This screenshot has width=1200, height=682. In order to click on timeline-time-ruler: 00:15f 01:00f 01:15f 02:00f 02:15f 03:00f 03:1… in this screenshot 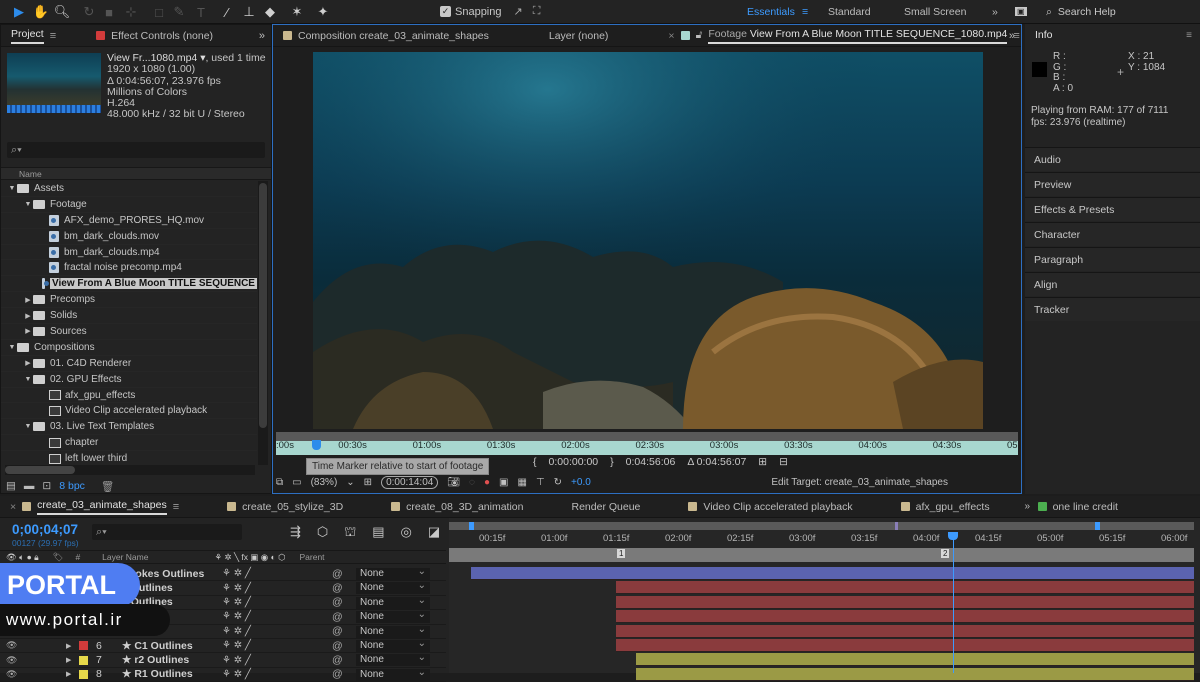, I will do `click(821, 539)`.